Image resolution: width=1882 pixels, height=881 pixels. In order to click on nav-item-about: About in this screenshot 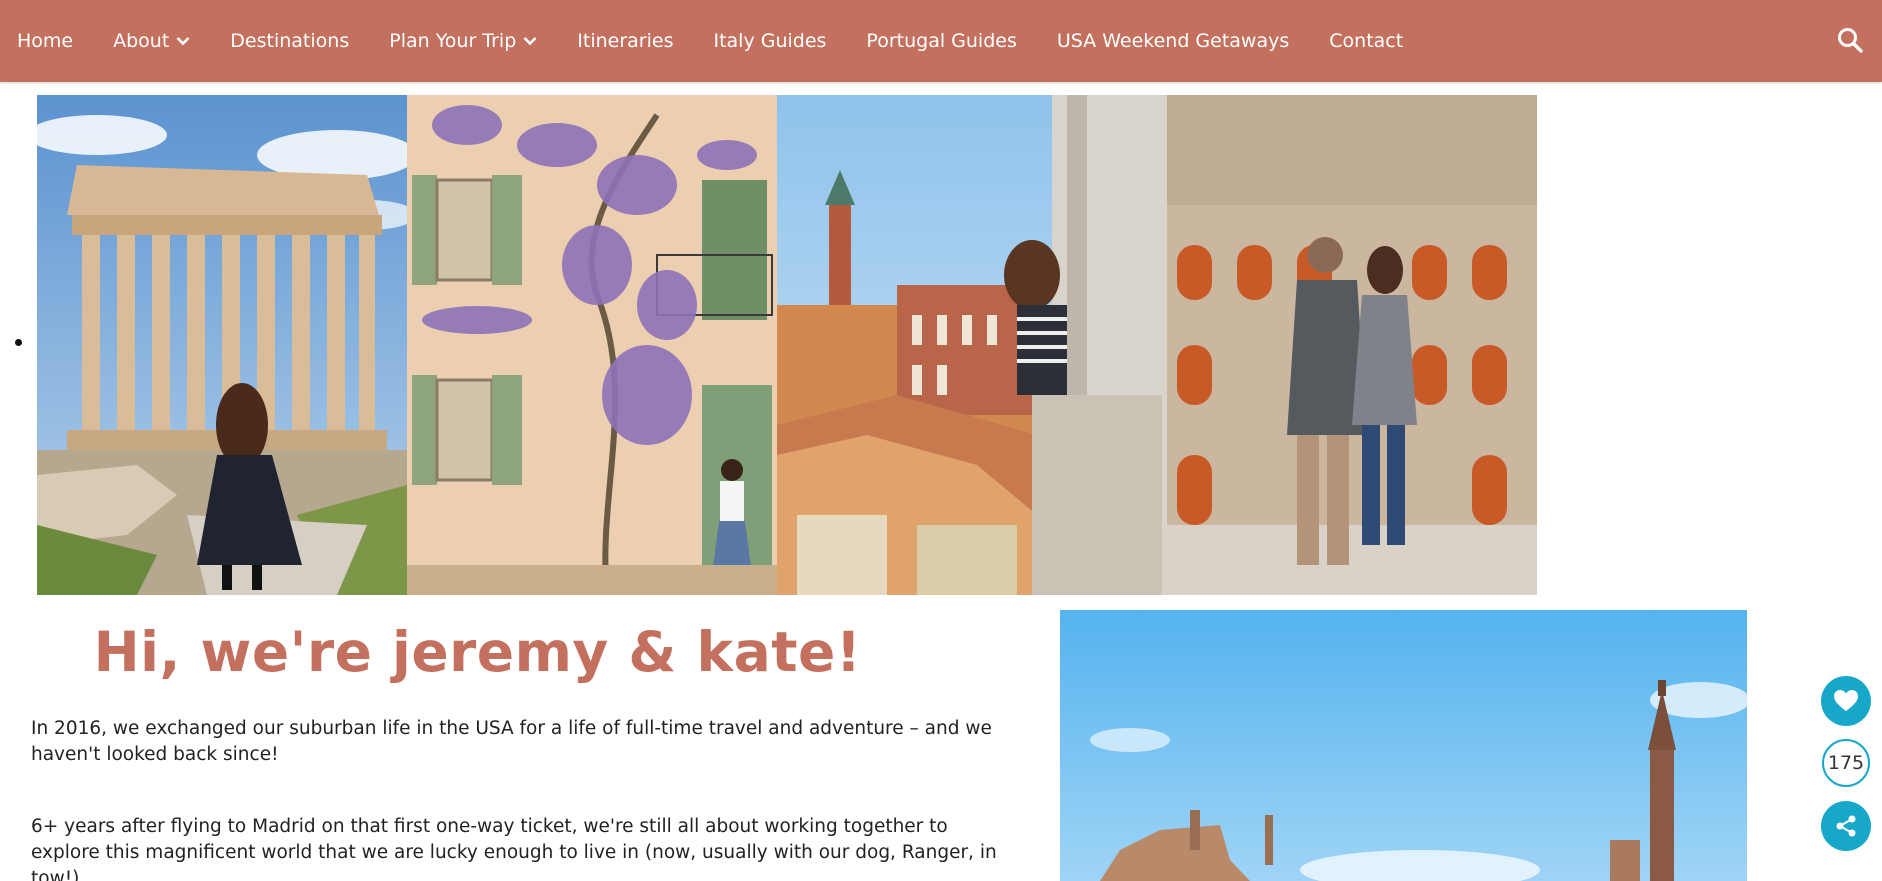, I will do `click(151, 41)`.